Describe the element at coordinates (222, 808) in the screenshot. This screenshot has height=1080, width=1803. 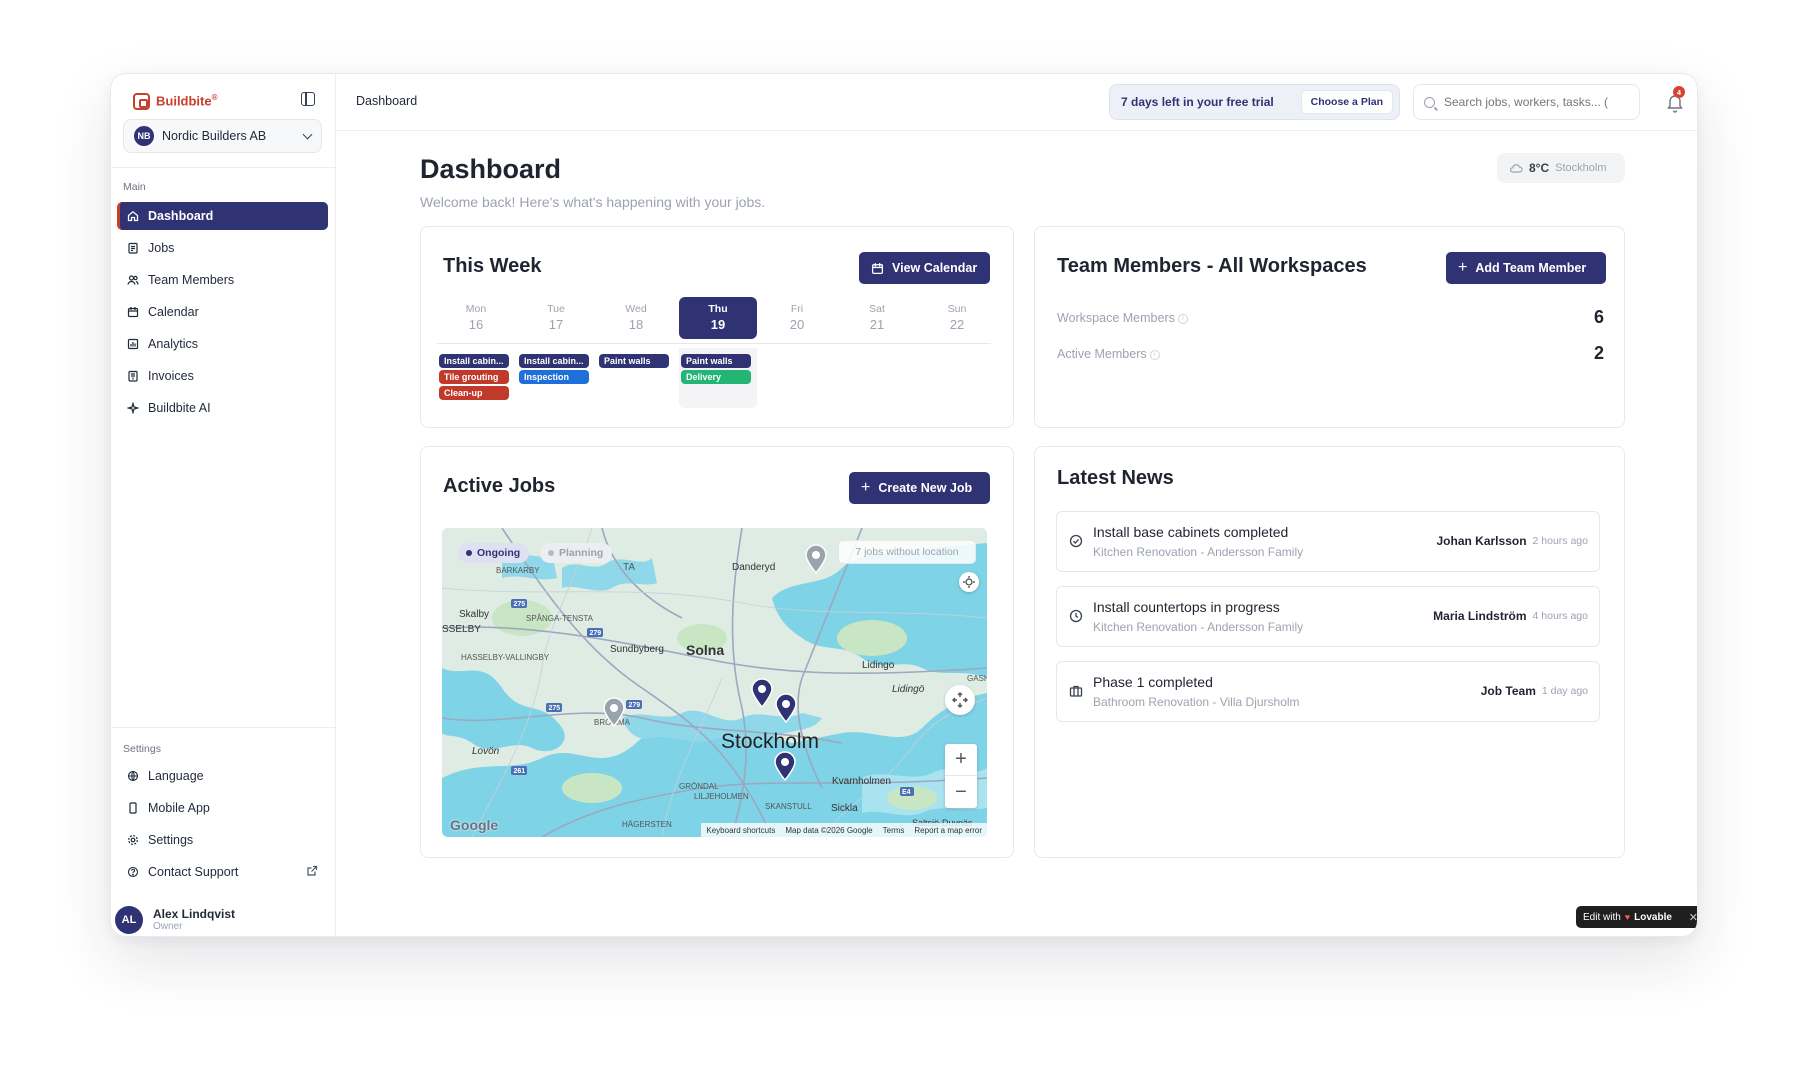
I see `sidebar-item-mobile-app: Mobile App` at that location.